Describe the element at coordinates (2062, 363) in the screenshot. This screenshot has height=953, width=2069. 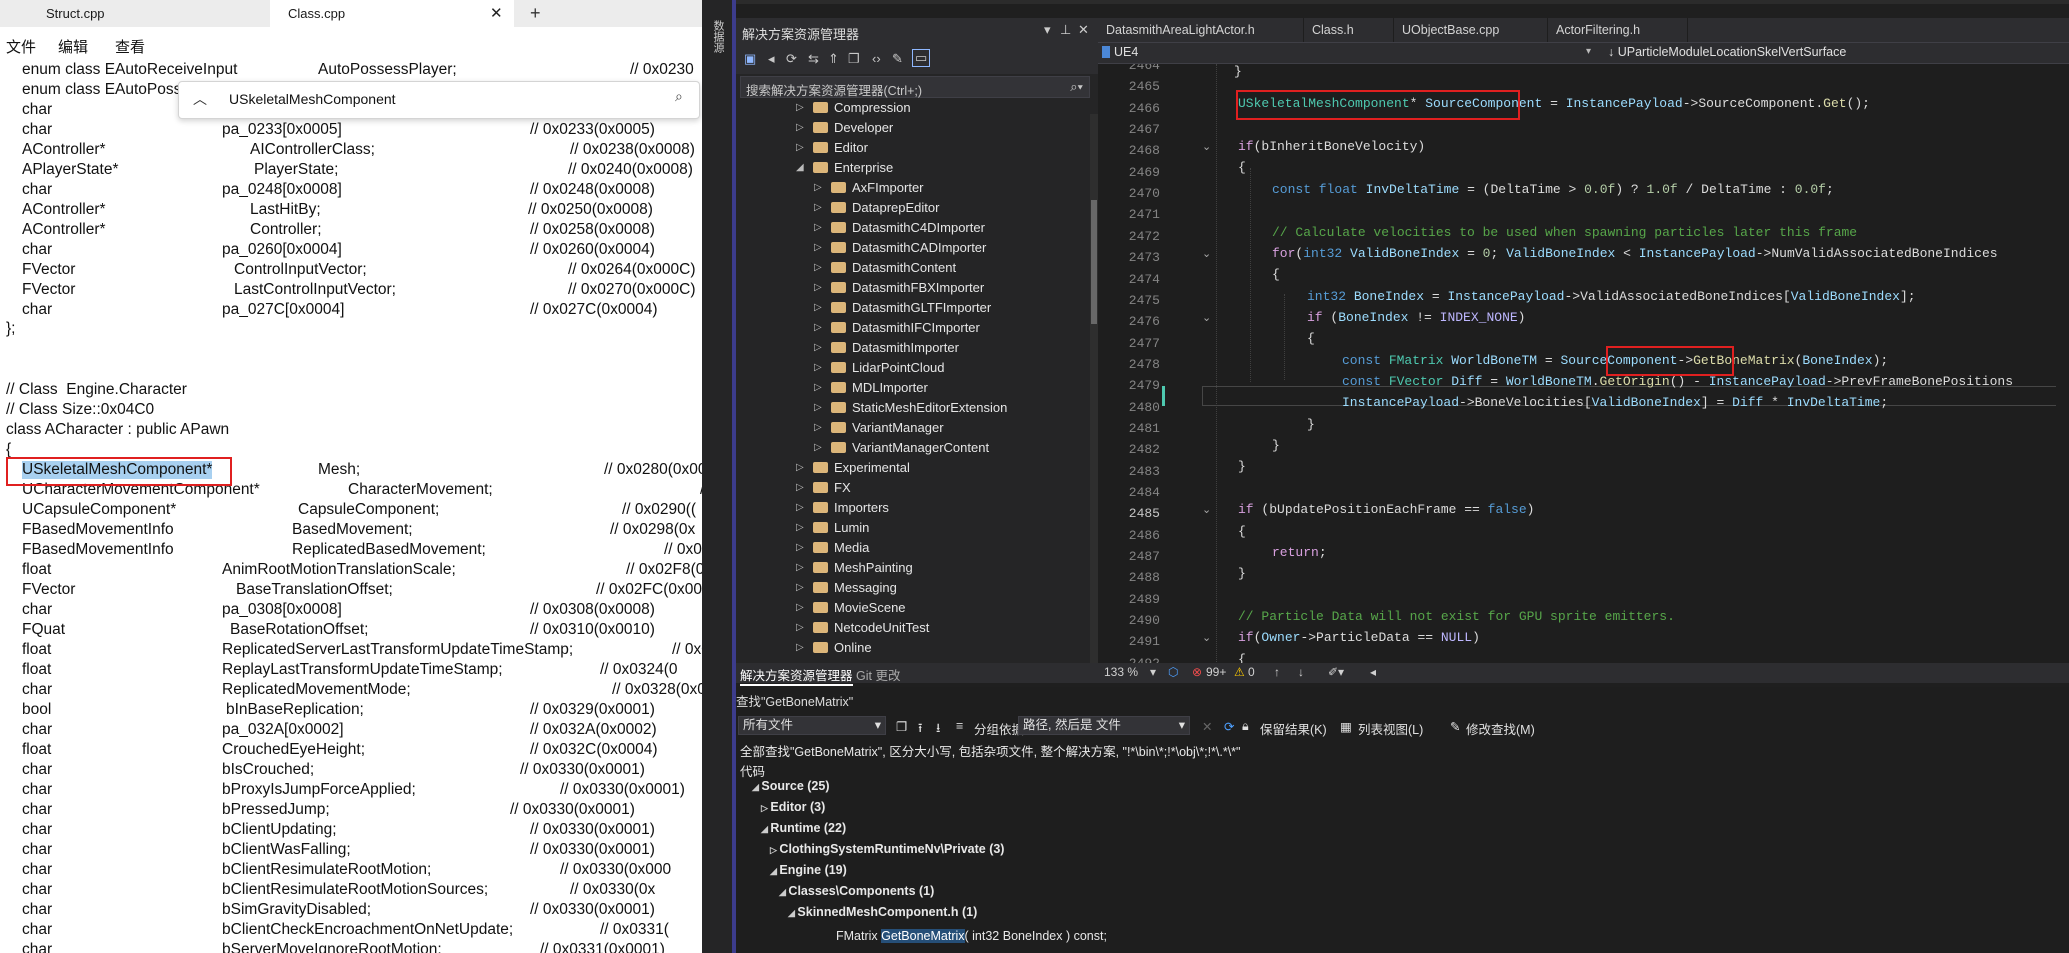
I see `editor-scrollbar` at that location.